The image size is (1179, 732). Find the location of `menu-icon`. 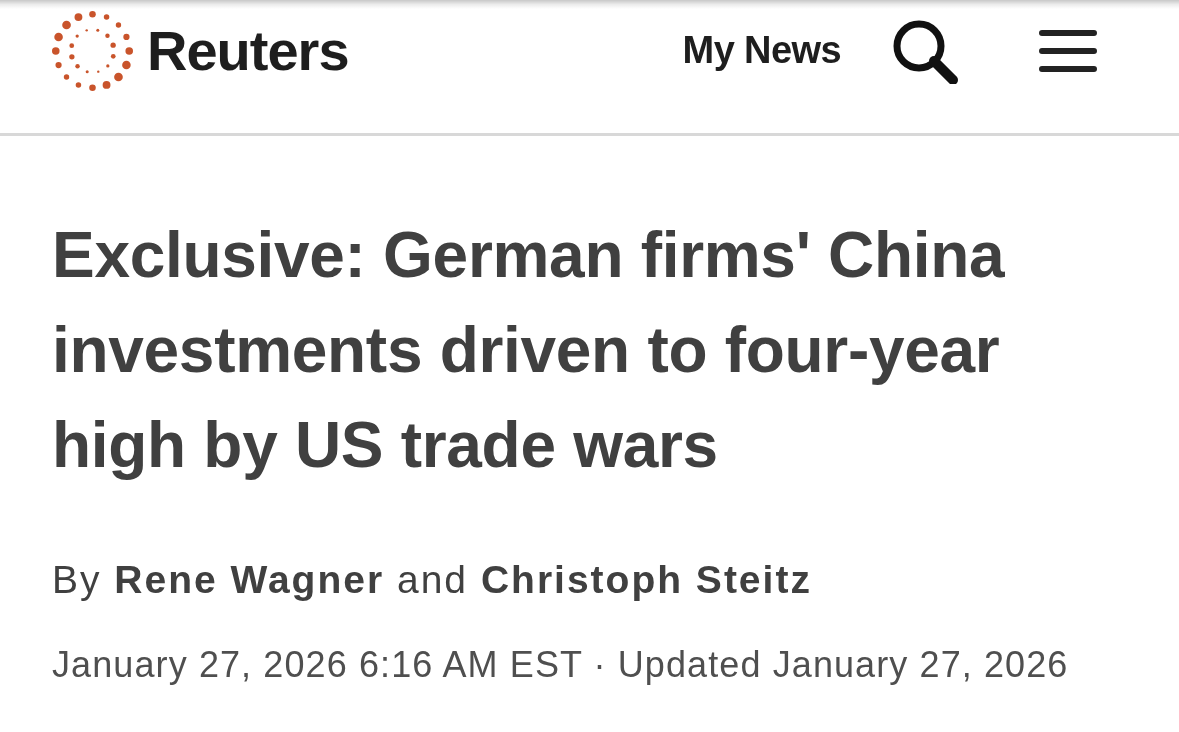

menu-icon is located at coordinates (1068, 51).